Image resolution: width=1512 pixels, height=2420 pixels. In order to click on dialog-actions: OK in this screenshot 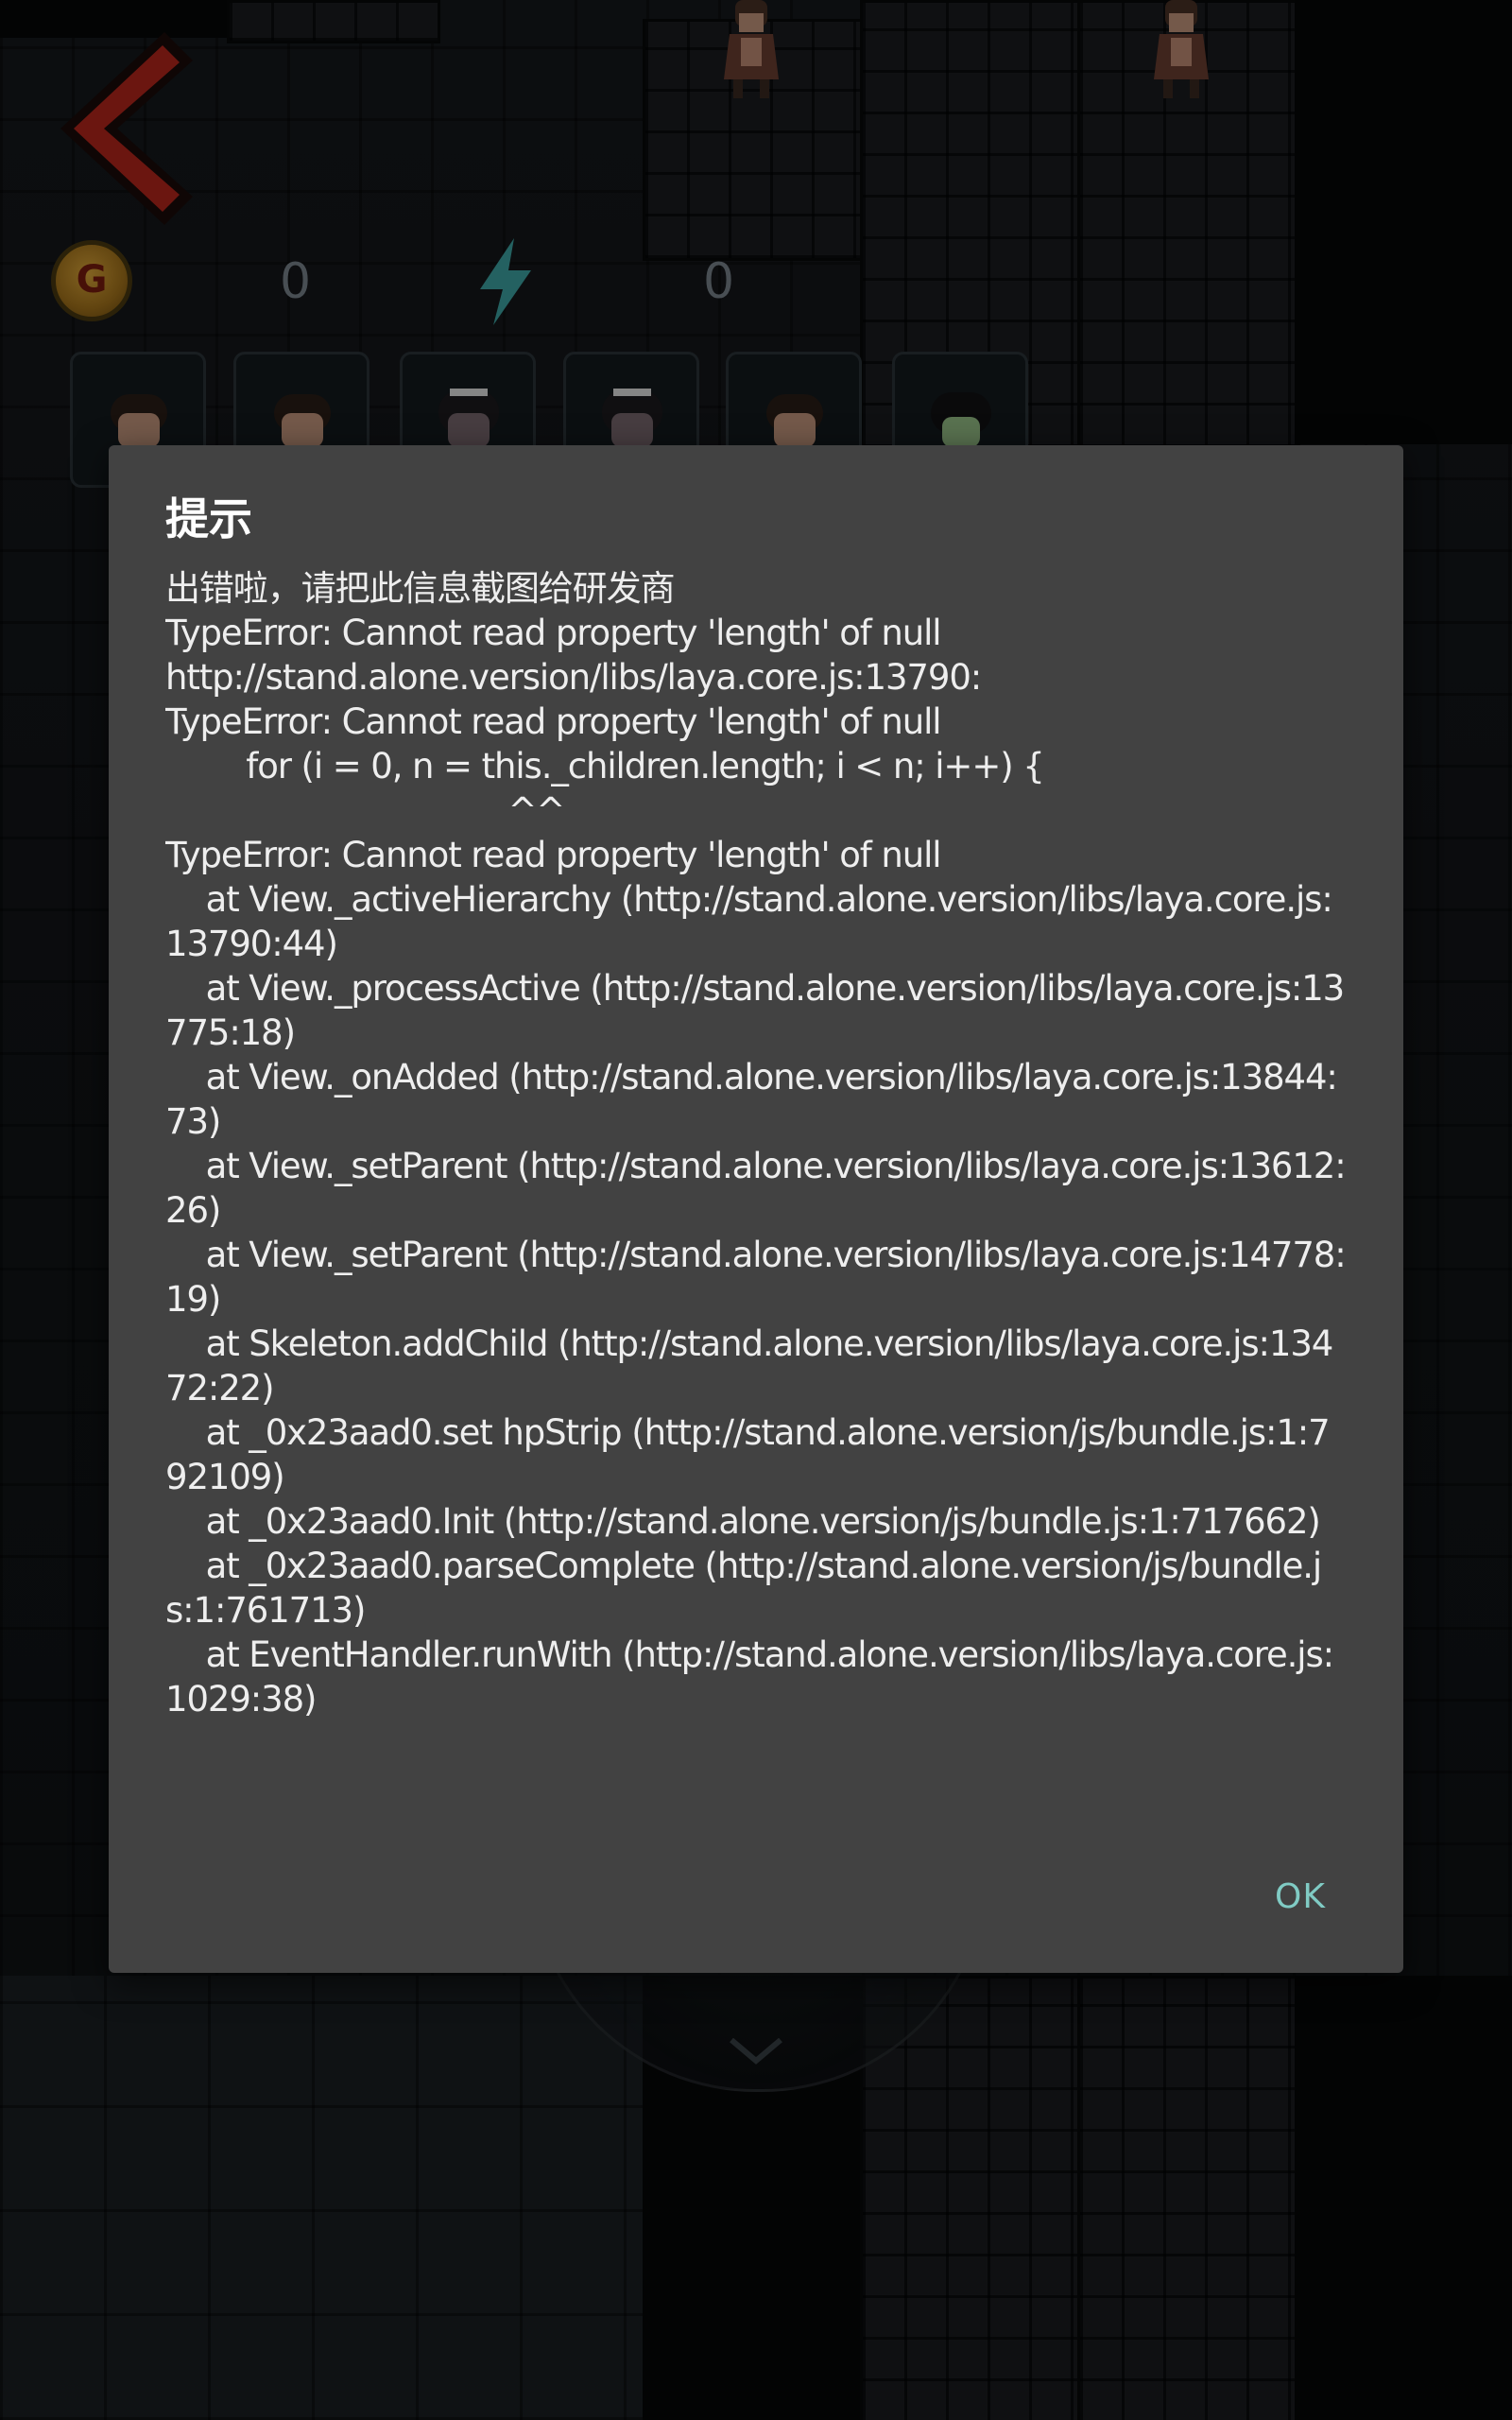, I will do `click(1300, 1897)`.